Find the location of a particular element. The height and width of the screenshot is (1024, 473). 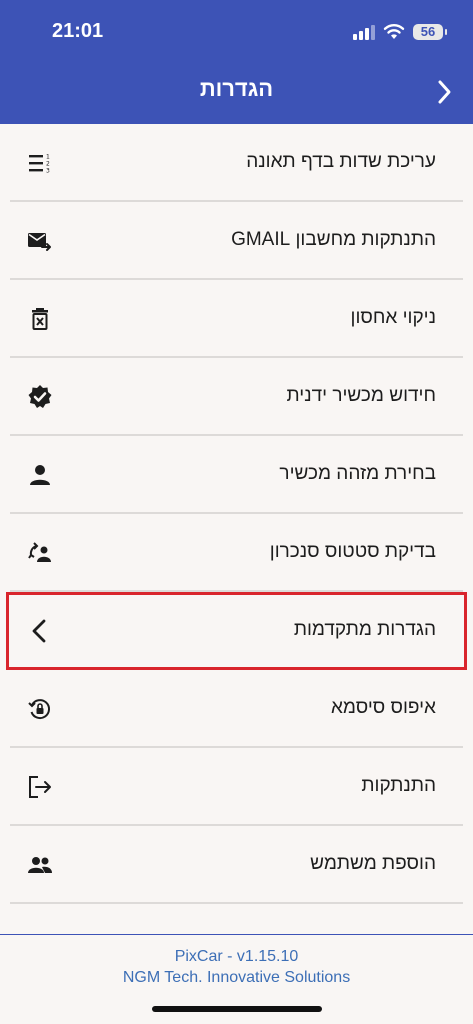

person-icon is located at coordinates (40, 475).